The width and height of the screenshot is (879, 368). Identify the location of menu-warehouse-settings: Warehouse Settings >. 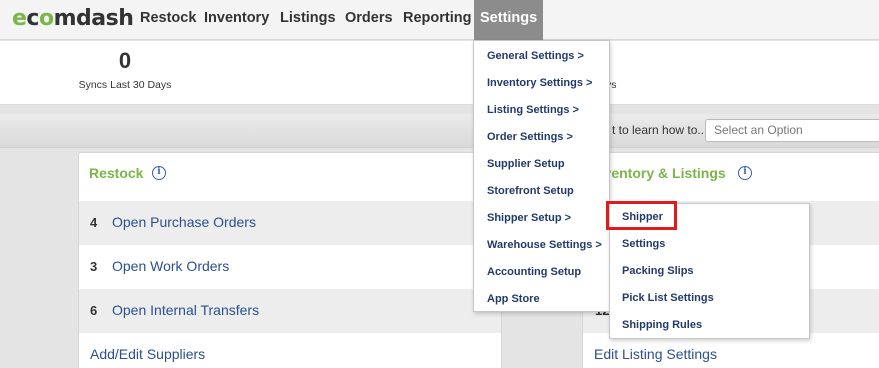
(544, 245).